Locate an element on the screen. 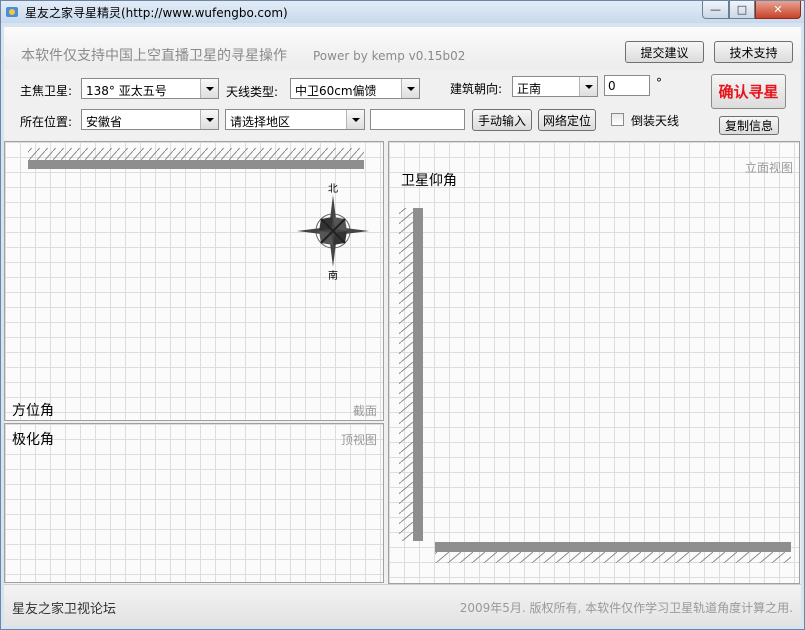 This screenshot has height=630, width=805. manual-input-button: 手动输入 is located at coordinates (502, 120).